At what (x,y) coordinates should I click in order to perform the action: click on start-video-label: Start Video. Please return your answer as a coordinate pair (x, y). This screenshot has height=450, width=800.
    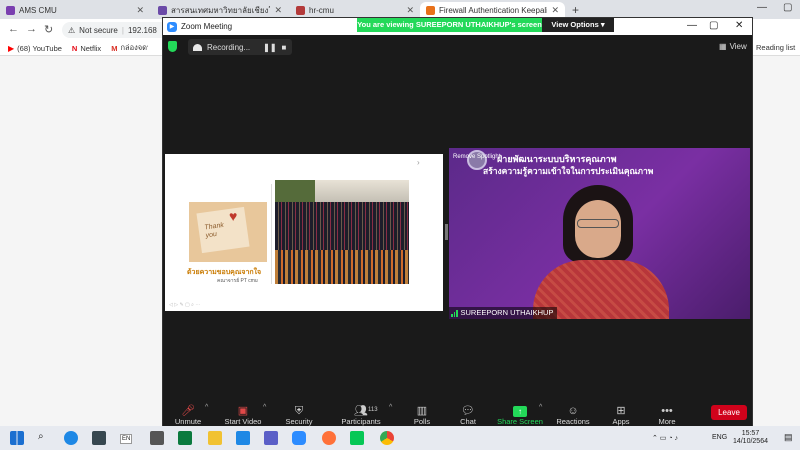
    Looking at the image, I should click on (243, 421).